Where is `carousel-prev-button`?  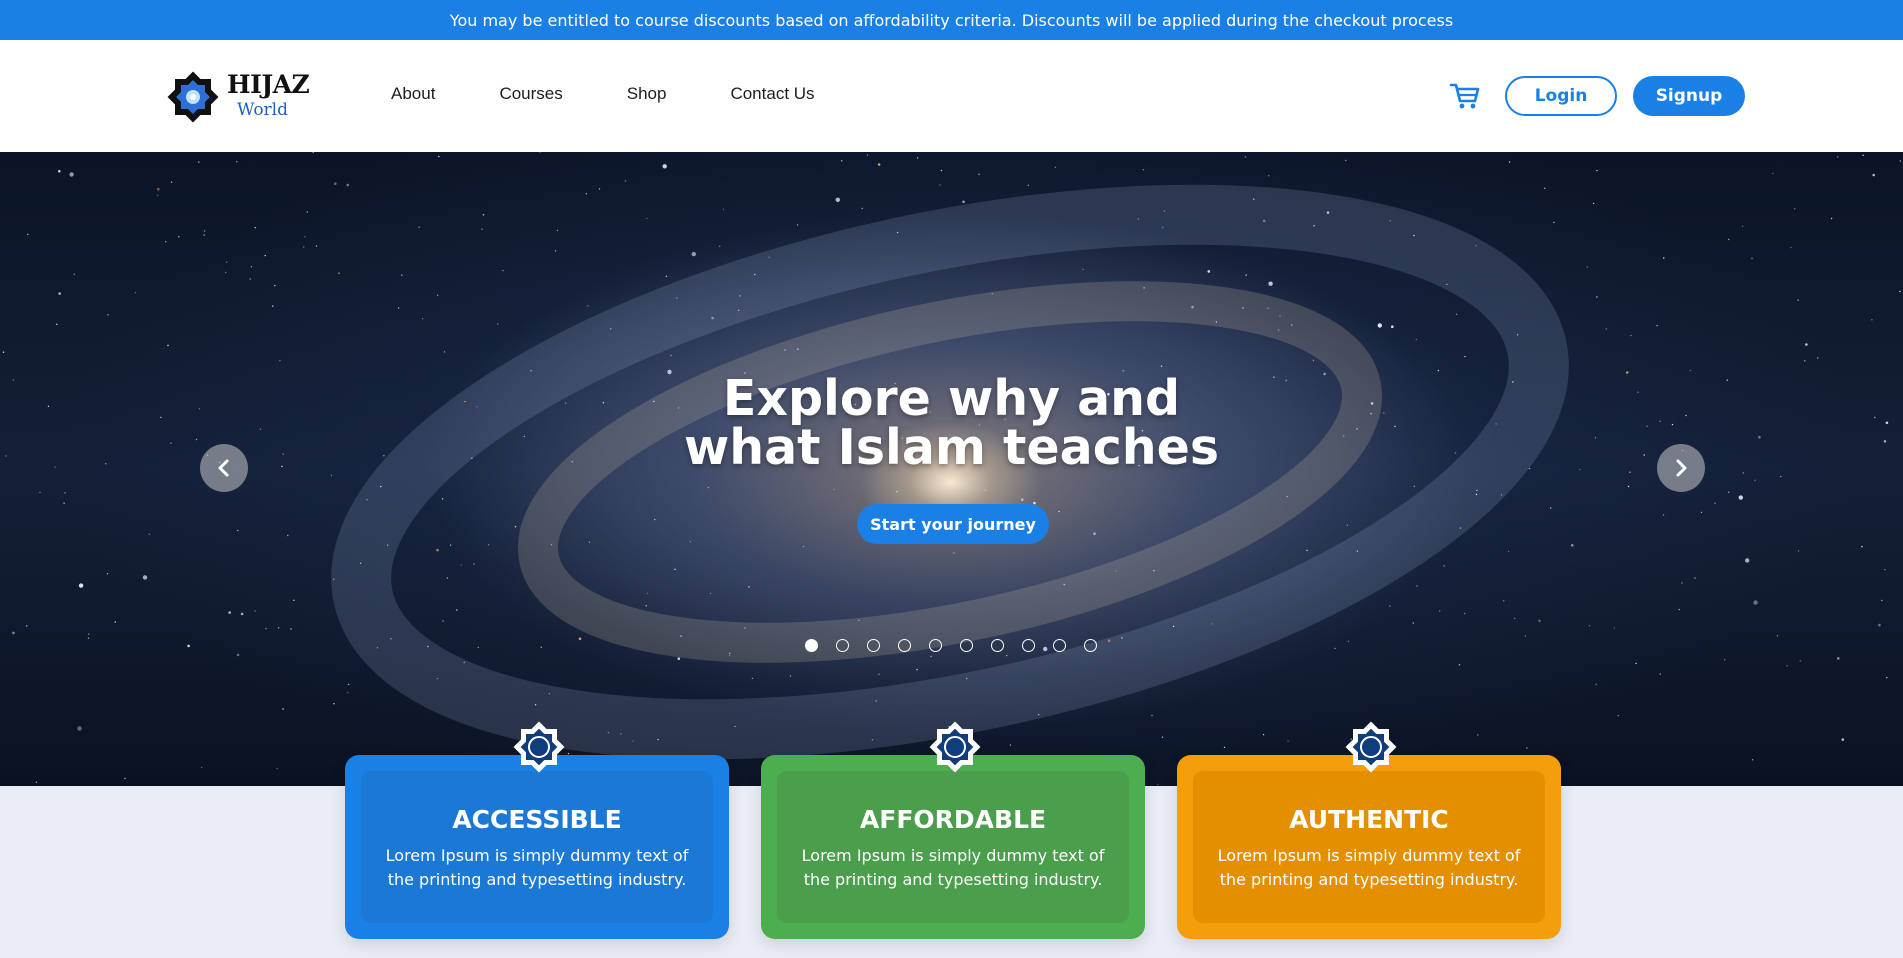 carousel-prev-button is located at coordinates (224, 468).